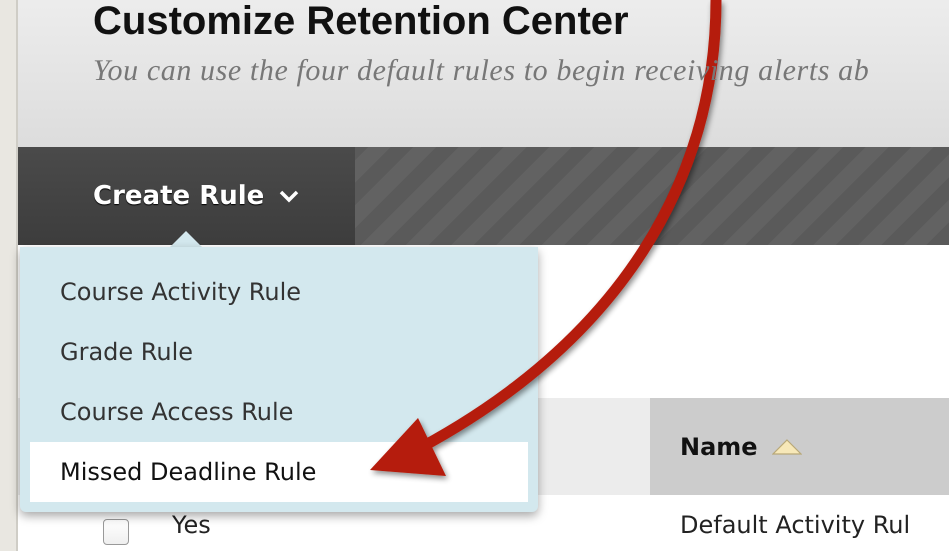 Image resolution: width=949 pixels, height=551 pixels. What do you see at coordinates (787, 446) in the screenshot?
I see `sort-ascending-icon` at bounding box center [787, 446].